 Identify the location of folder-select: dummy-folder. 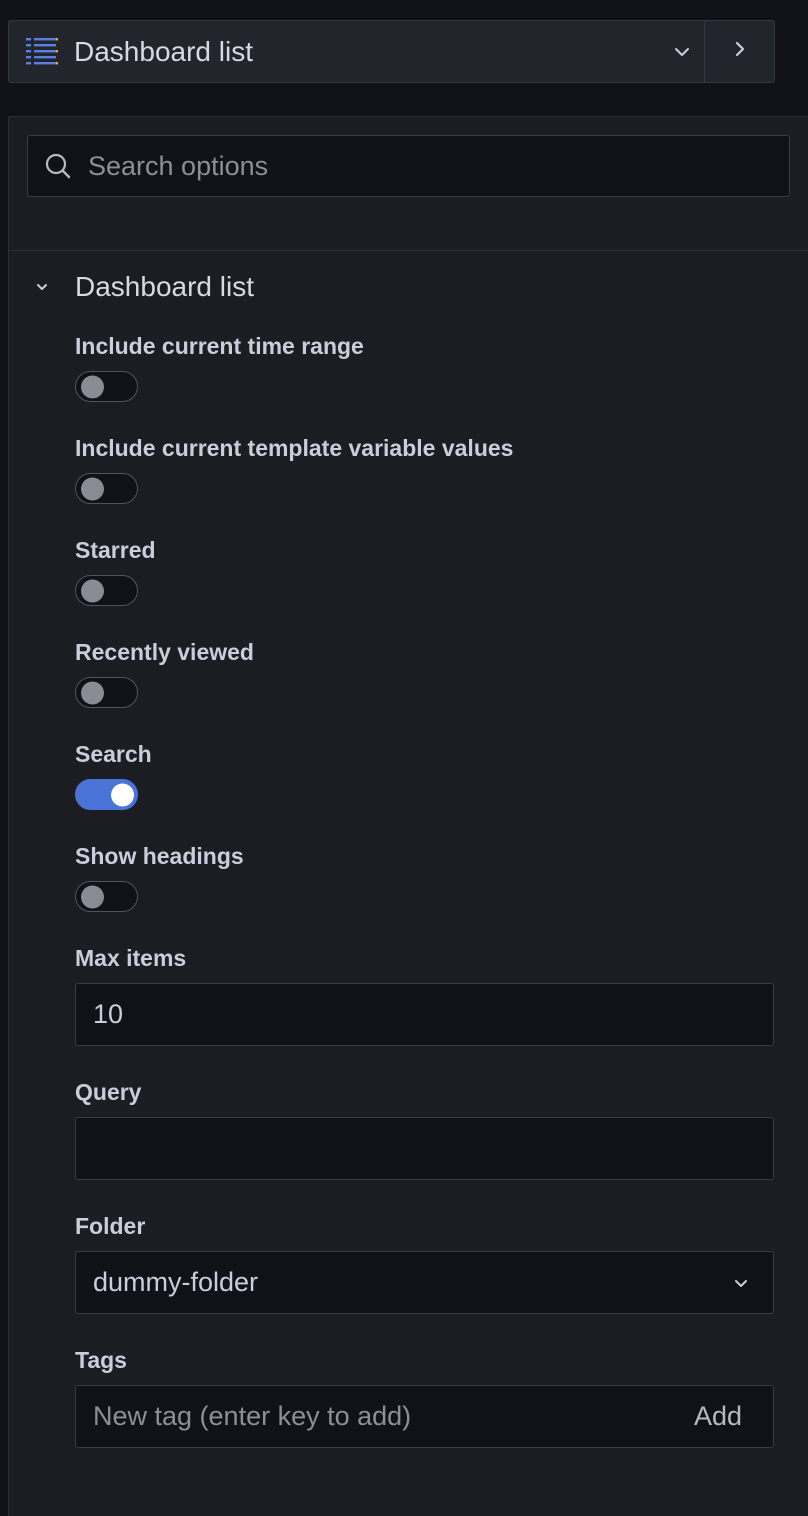
(424, 1282).